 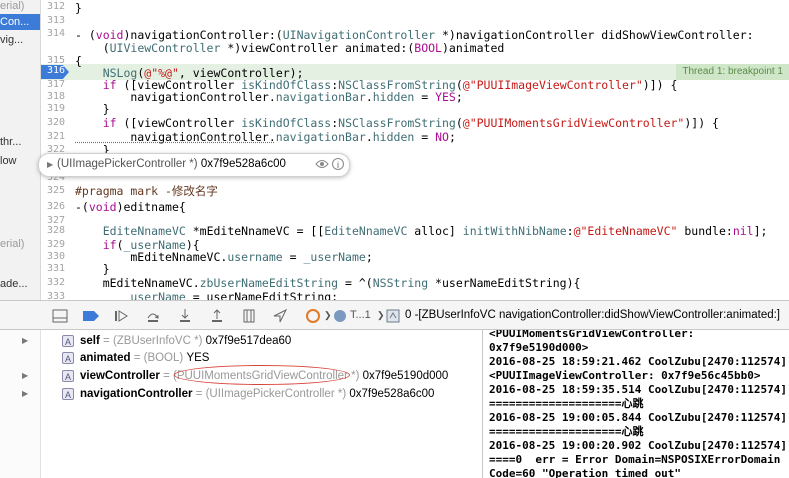 What do you see at coordinates (60, 316) in the screenshot?
I see `hide-debug-area-icon` at bounding box center [60, 316].